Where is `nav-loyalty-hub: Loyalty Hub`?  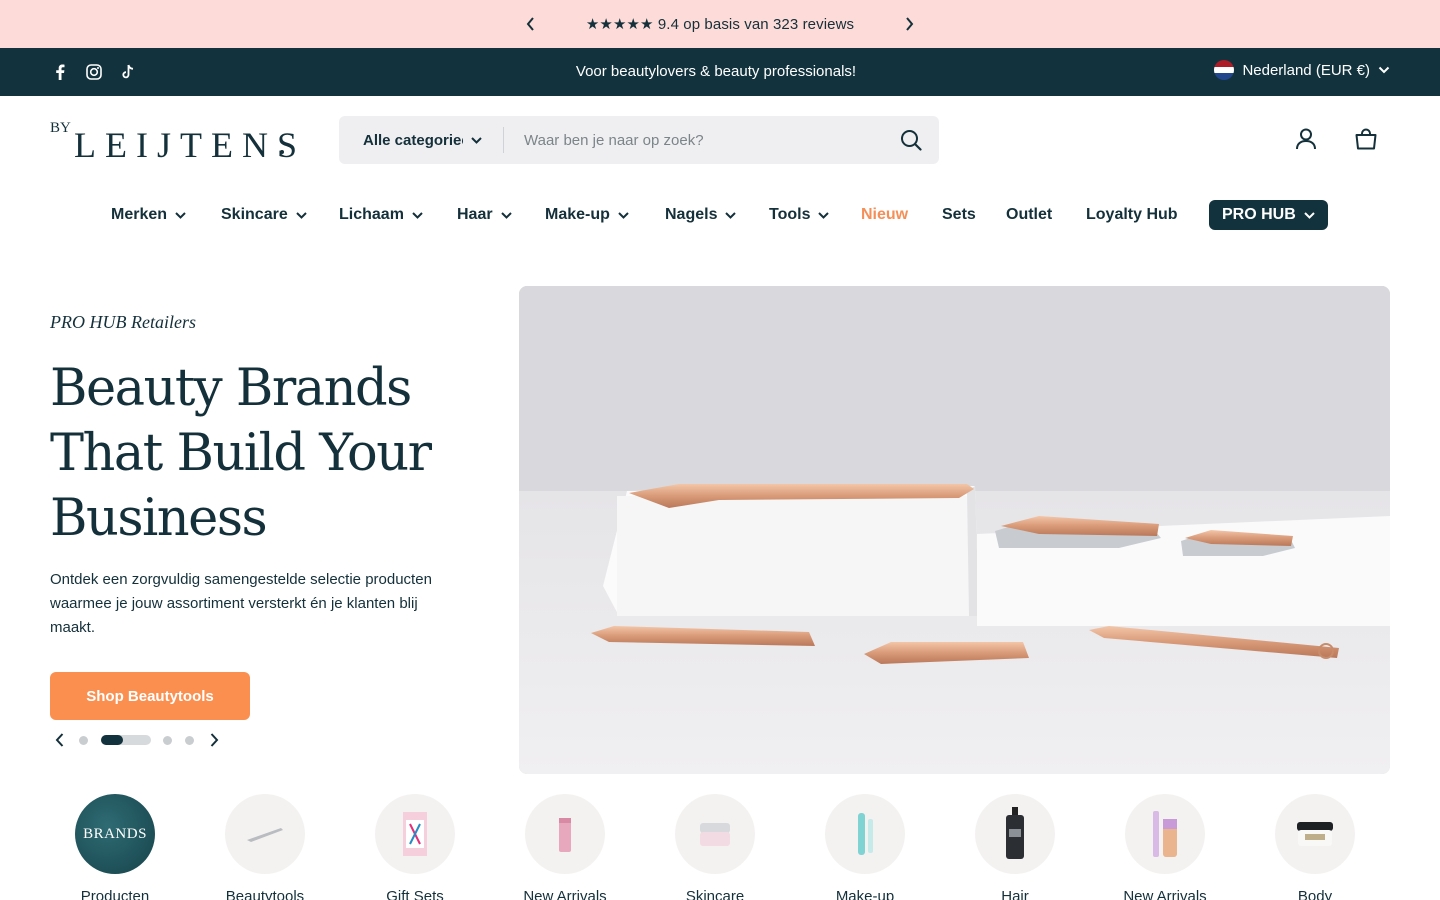
nav-loyalty-hub: Loyalty Hub is located at coordinates (1132, 215).